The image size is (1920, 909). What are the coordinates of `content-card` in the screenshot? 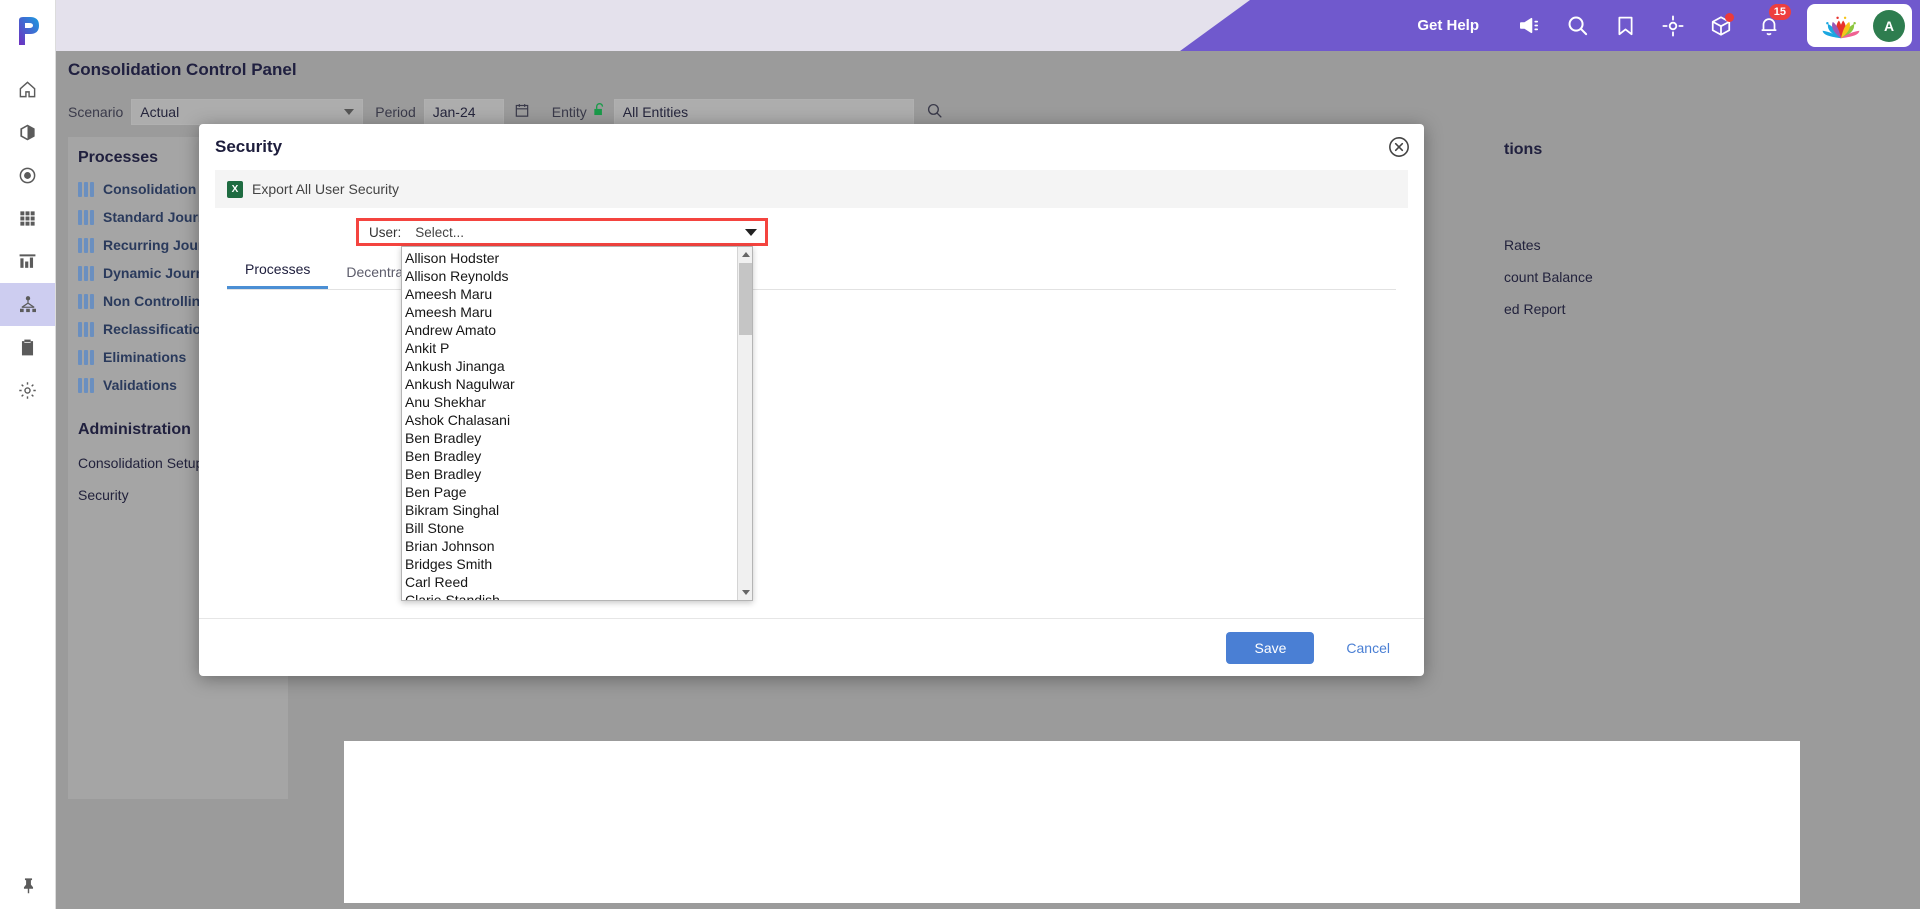 It's located at (1072, 822).